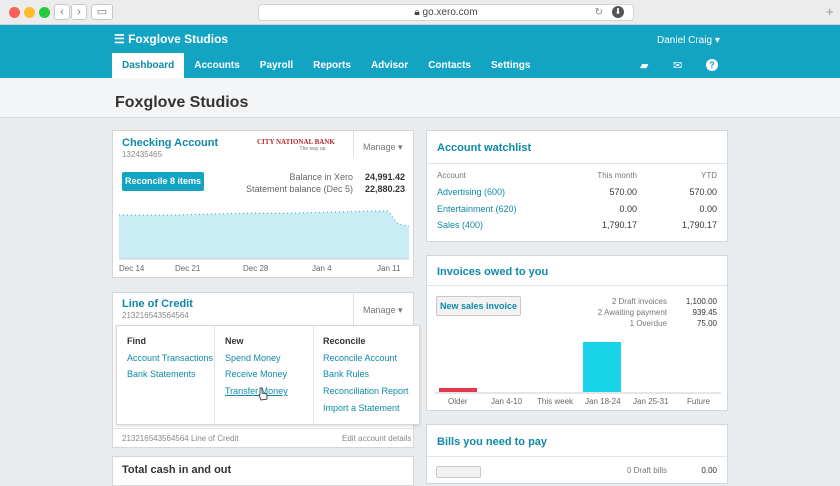 This screenshot has width=840, height=486. I want to click on watchlist-month-value: 570.00, so click(623, 192).